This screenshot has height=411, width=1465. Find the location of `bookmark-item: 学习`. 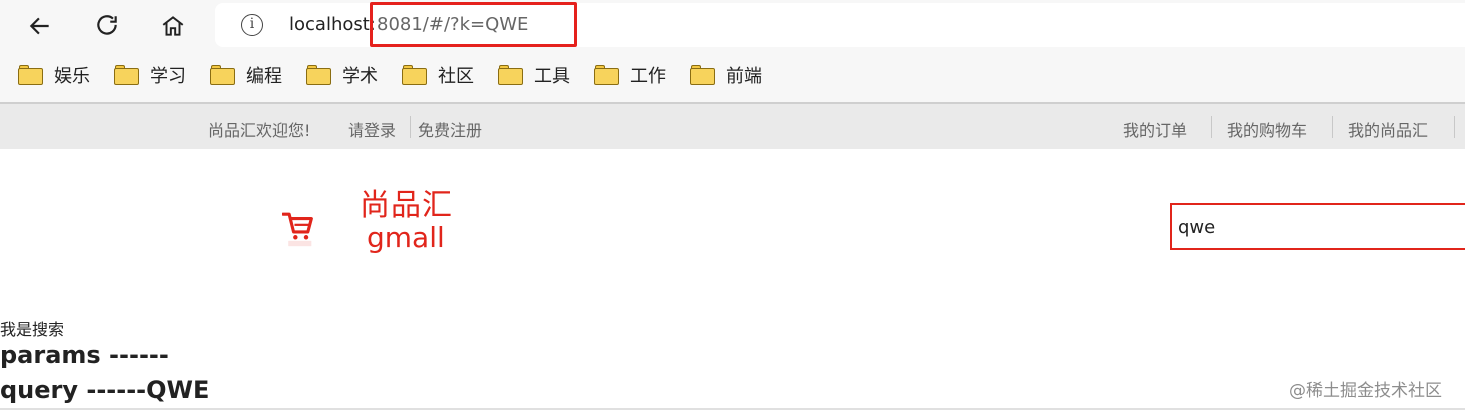

bookmark-item: 学习 is located at coordinates (150, 75).